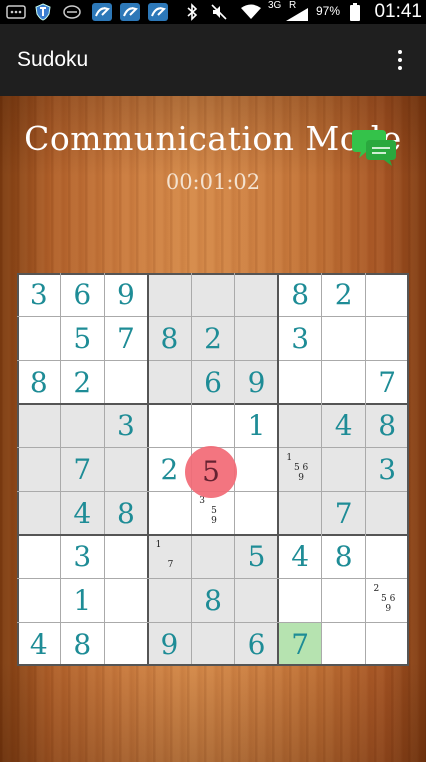  Describe the element at coordinates (301, 467) in the screenshot. I see `note-line: 5 6` at that location.